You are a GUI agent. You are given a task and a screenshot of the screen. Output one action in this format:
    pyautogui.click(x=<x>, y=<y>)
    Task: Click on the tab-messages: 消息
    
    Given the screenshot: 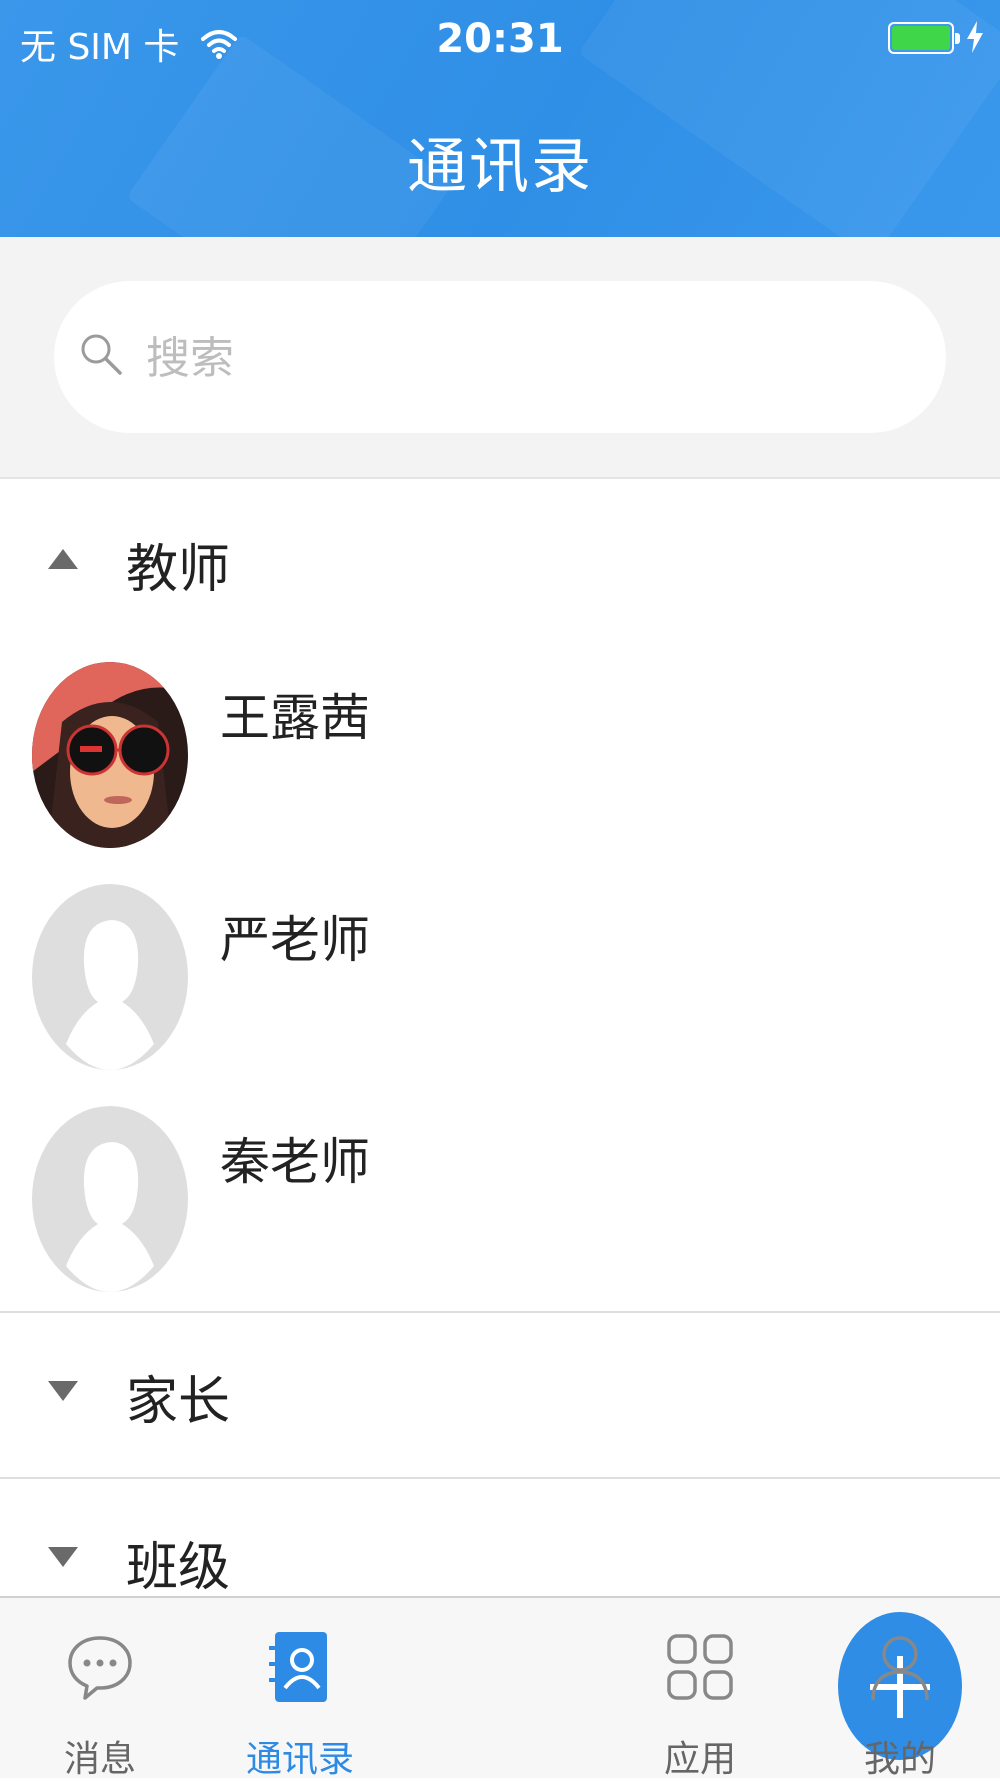 What is the action you would take?
    pyautogui.click(x=100, y=1689)
    